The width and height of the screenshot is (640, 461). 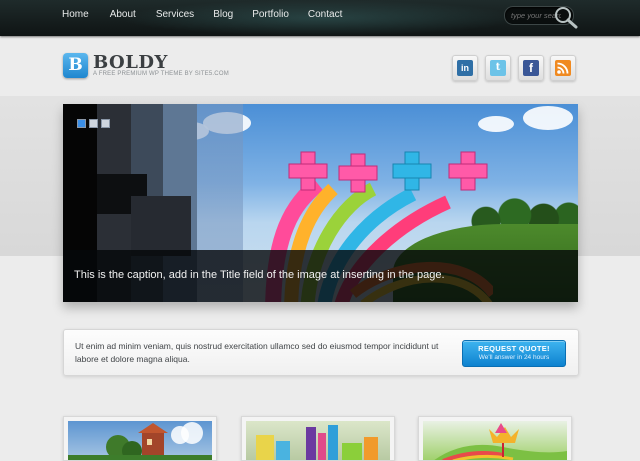 I want to click on facebook-icon: f, so click(x=531, y=68).